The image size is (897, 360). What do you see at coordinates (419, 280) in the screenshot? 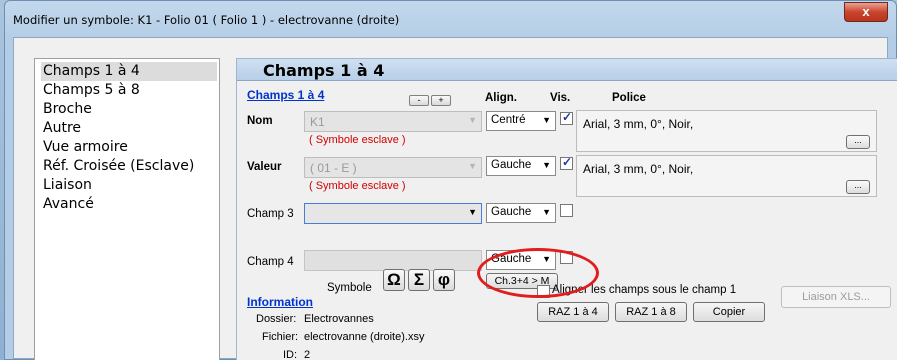
I see `sigma-symbol-button: Σ` at bounding box center [419, 280].